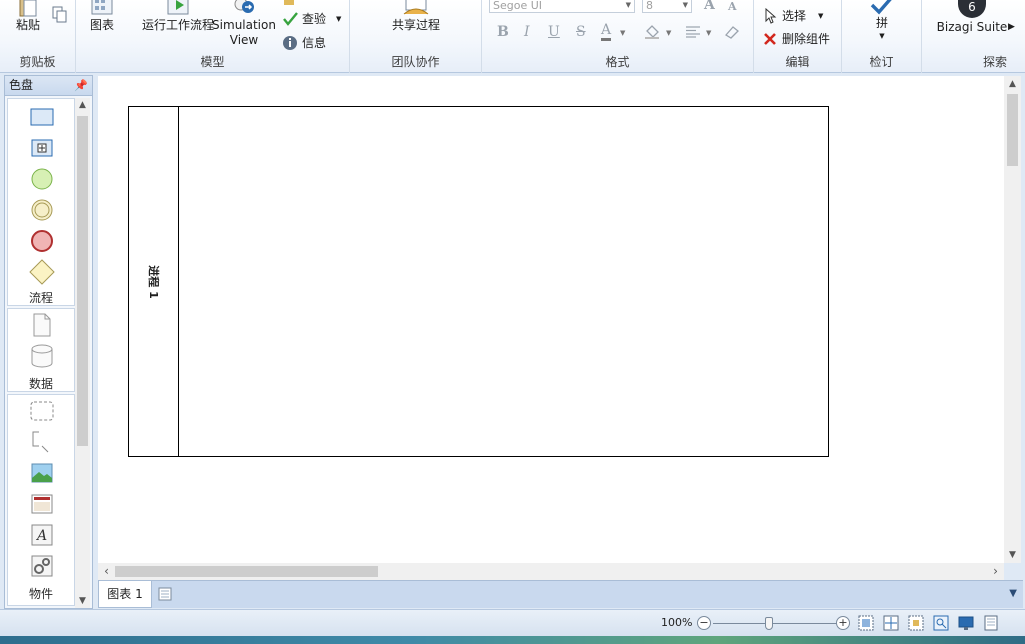 Image resolution: width=1025 pixels, height=644 pixels. What do you see at coordinates (554, 32) in the screenshot?
I see `underline-button: U` at bounding box center [554, 32].